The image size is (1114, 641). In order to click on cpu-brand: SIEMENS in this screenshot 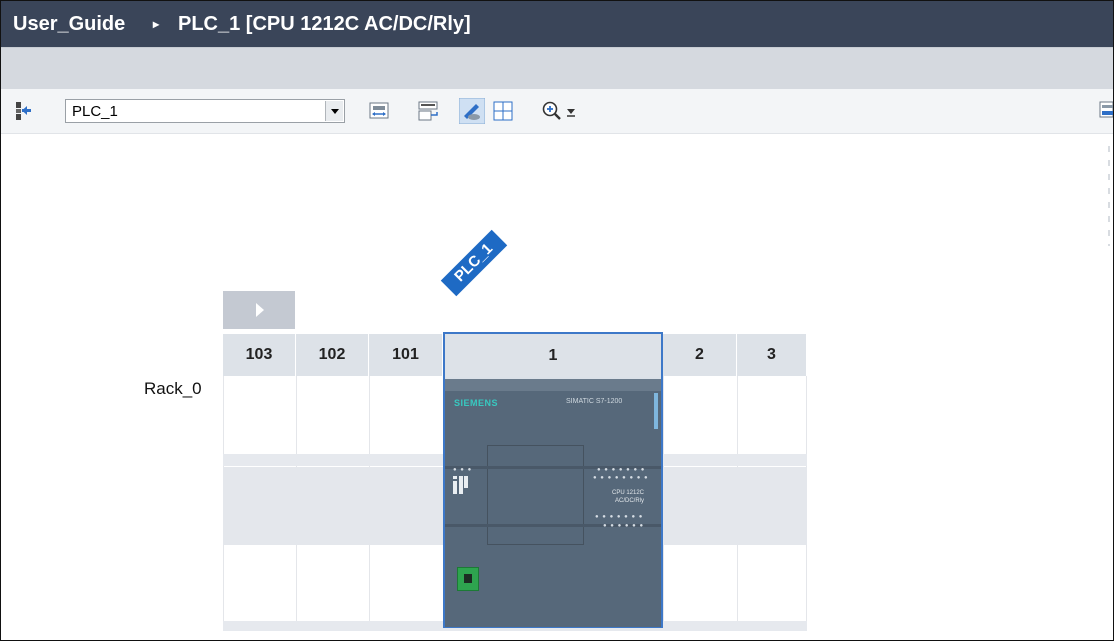, I will do `click(476, 403)`.